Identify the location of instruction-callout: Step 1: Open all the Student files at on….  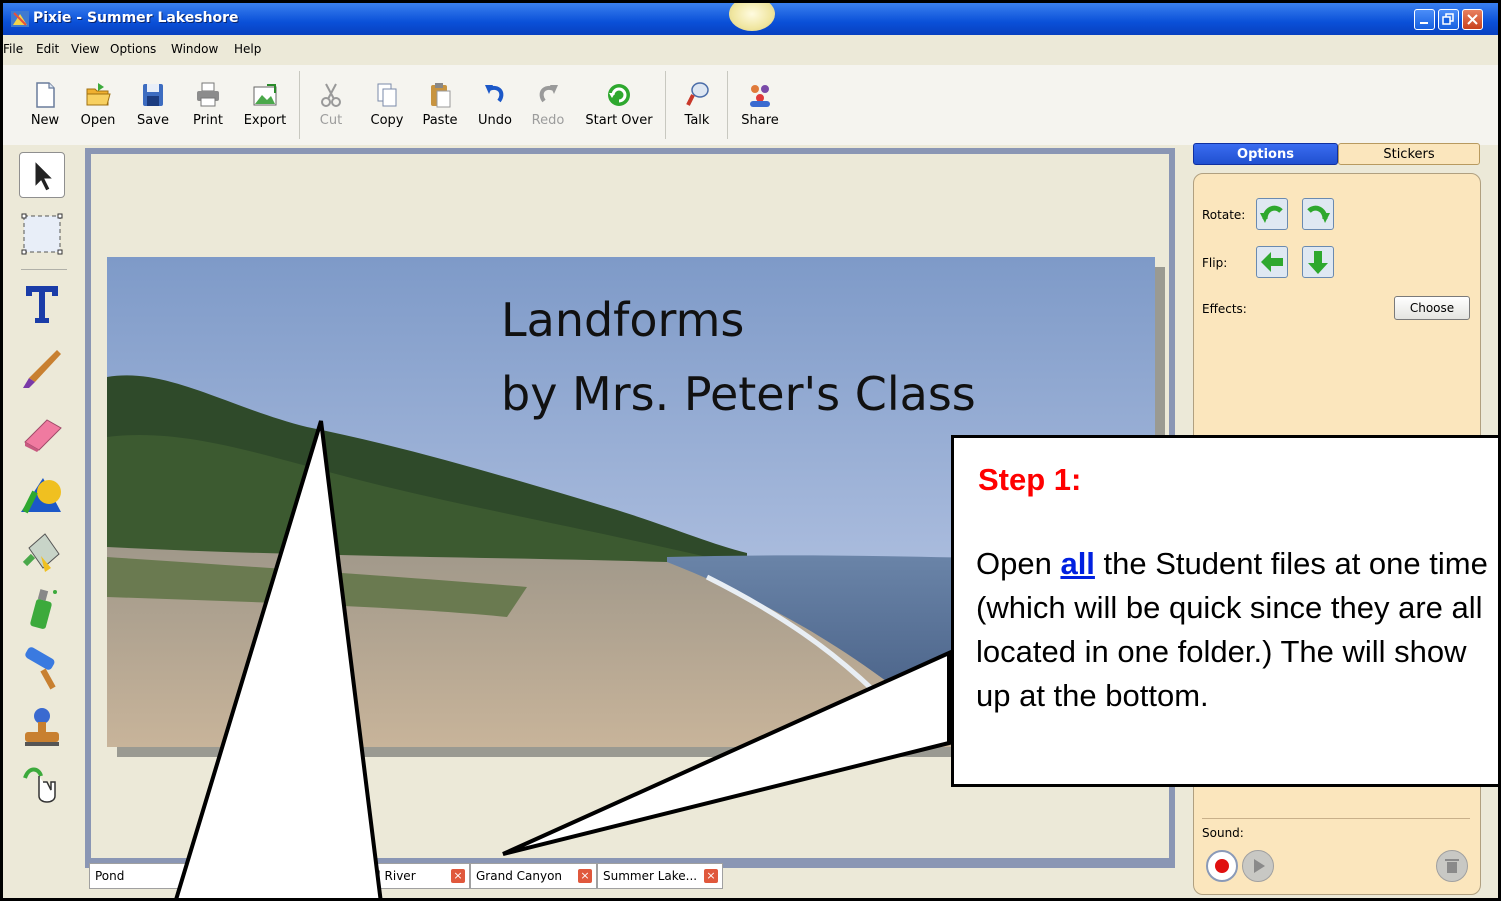
(1224, 611).